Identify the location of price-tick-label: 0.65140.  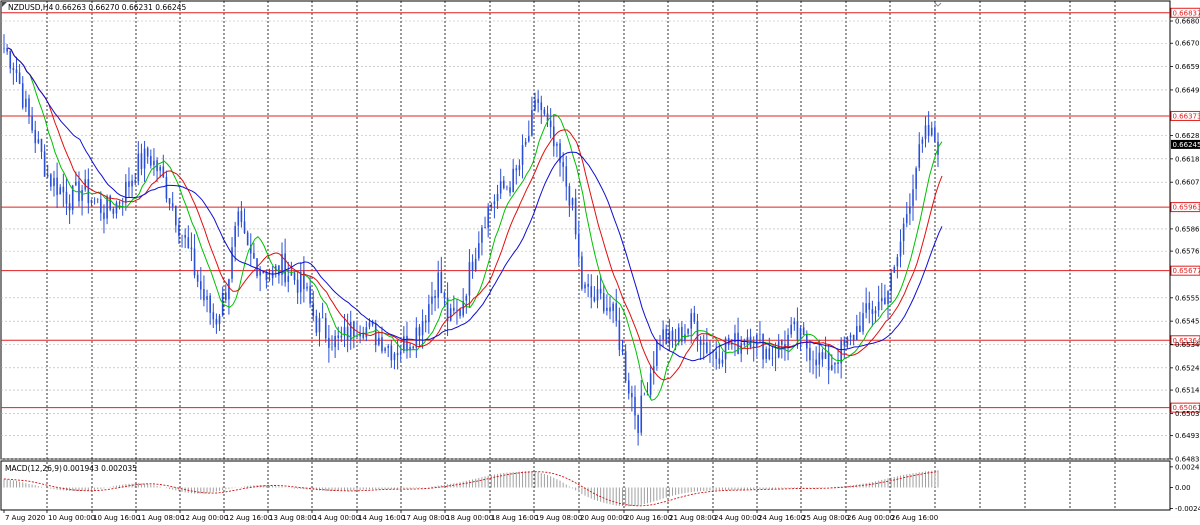
(1187, 391).